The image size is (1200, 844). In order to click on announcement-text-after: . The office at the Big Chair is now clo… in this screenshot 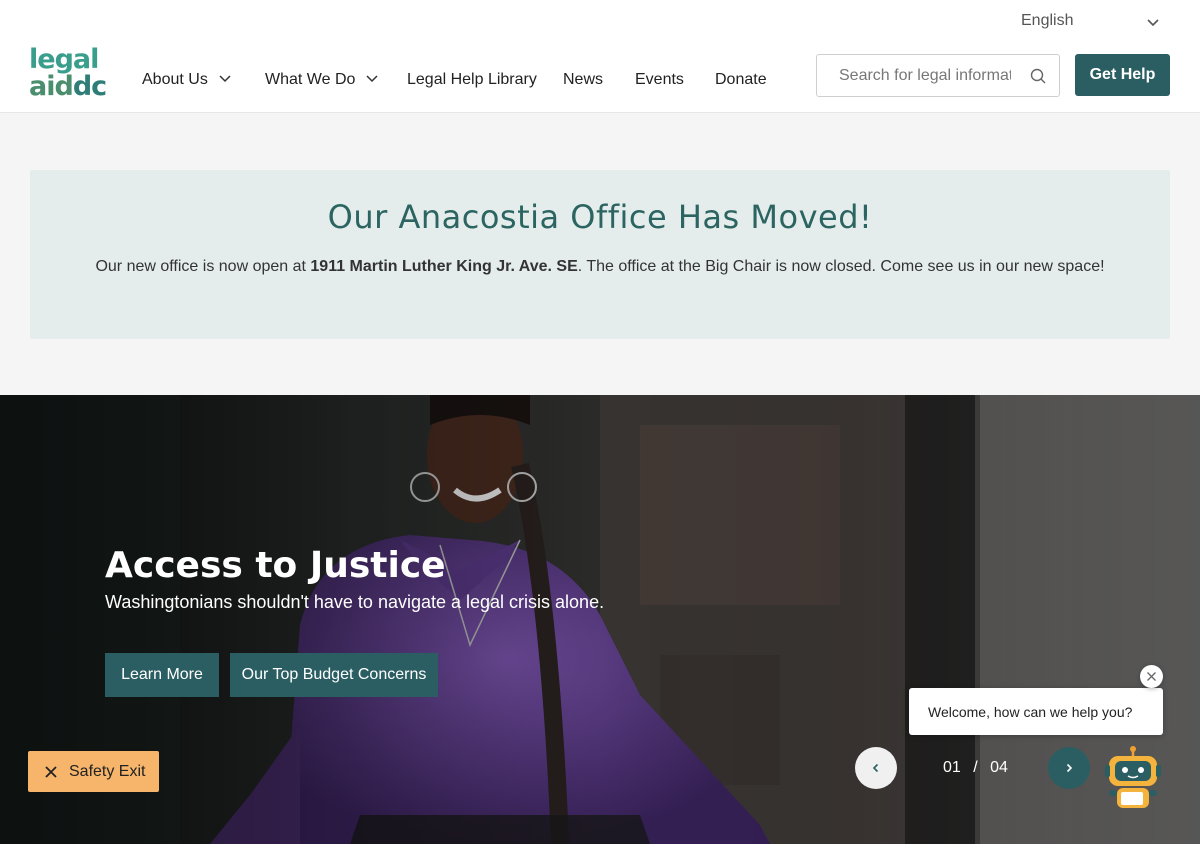, I will do `click(841, 266)`.